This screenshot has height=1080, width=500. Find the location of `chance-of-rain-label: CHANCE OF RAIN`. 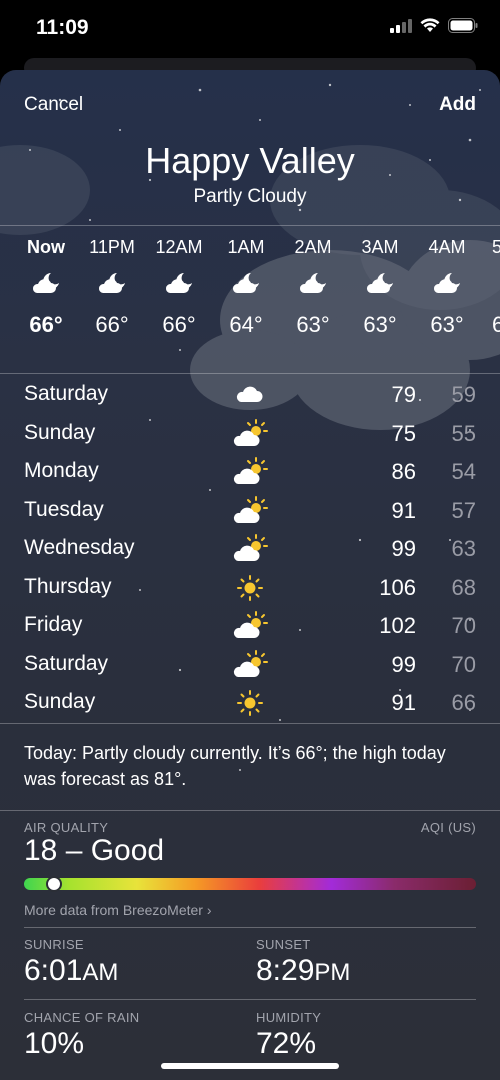

chance-of-rain-label: CHANCE OF RAIN is located at coordinates (82, 1017).